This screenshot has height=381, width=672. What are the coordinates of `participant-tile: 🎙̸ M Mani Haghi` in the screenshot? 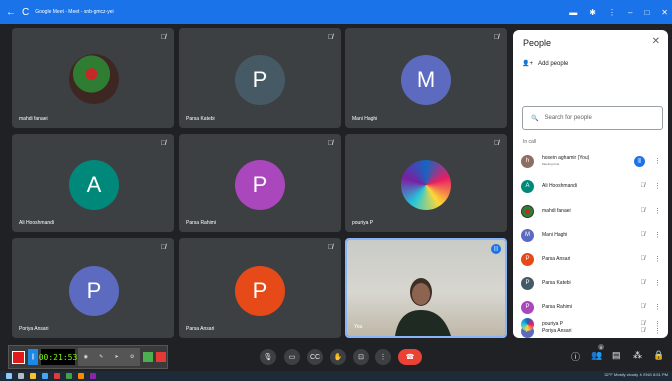 It's located at (426, 78).